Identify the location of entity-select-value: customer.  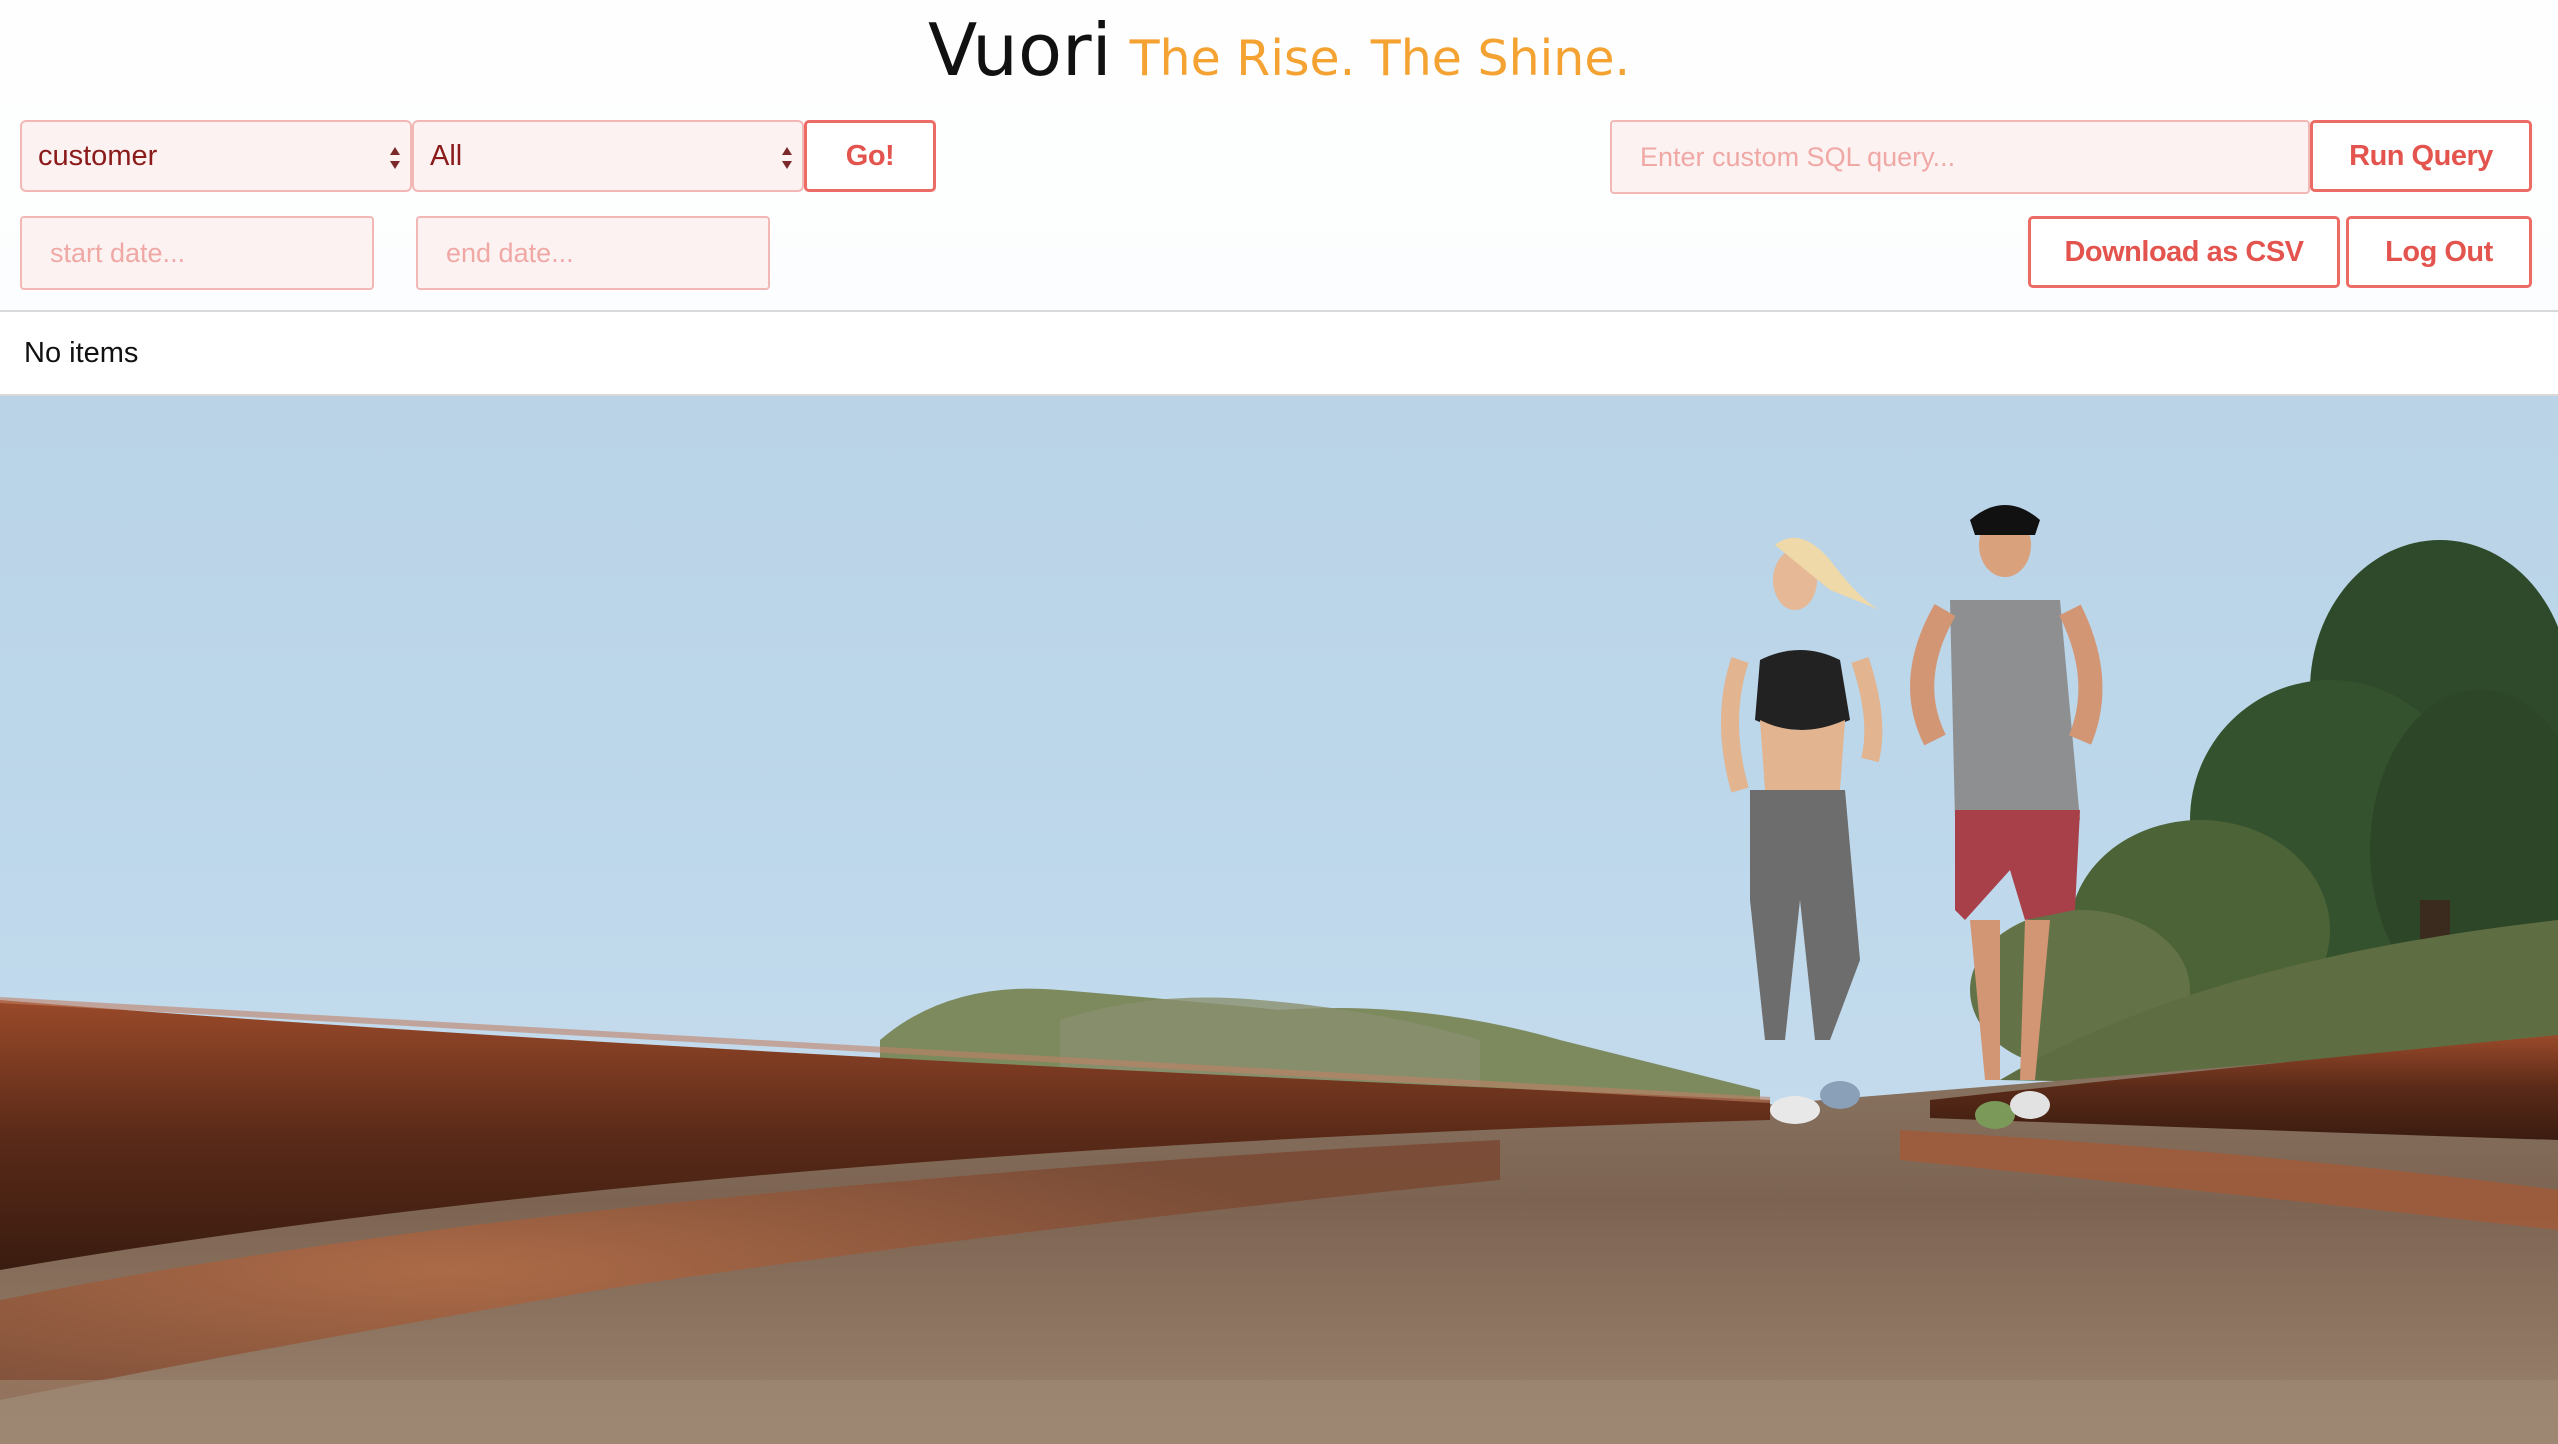
(98, 156).